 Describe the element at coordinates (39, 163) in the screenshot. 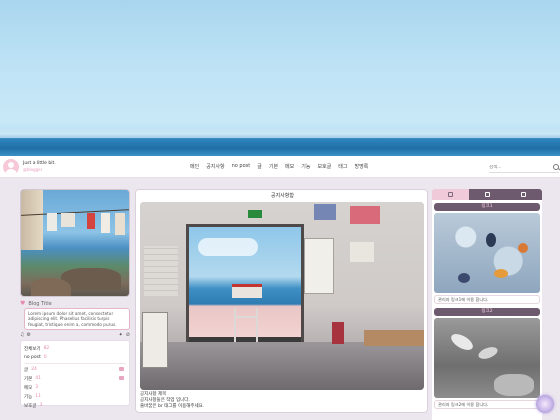

I see `blog-name: Just a little bit.` at that location.